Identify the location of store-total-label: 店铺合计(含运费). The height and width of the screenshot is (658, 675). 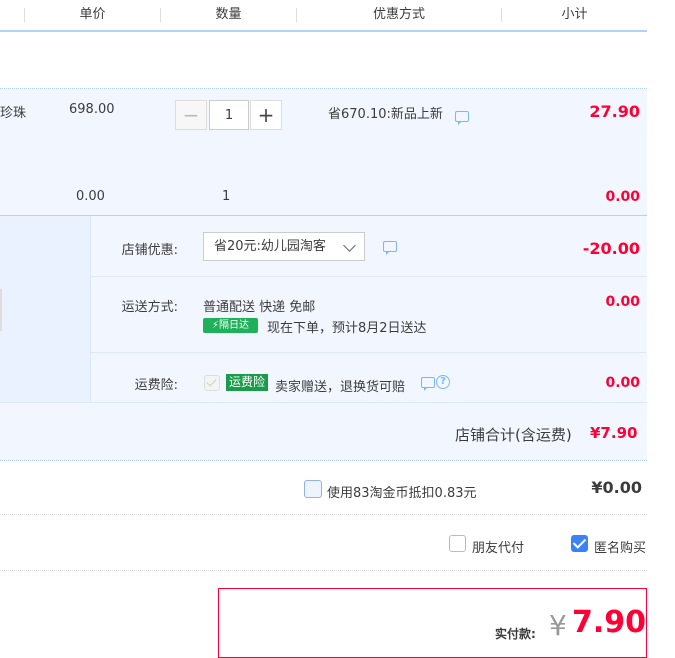
(513, 435).